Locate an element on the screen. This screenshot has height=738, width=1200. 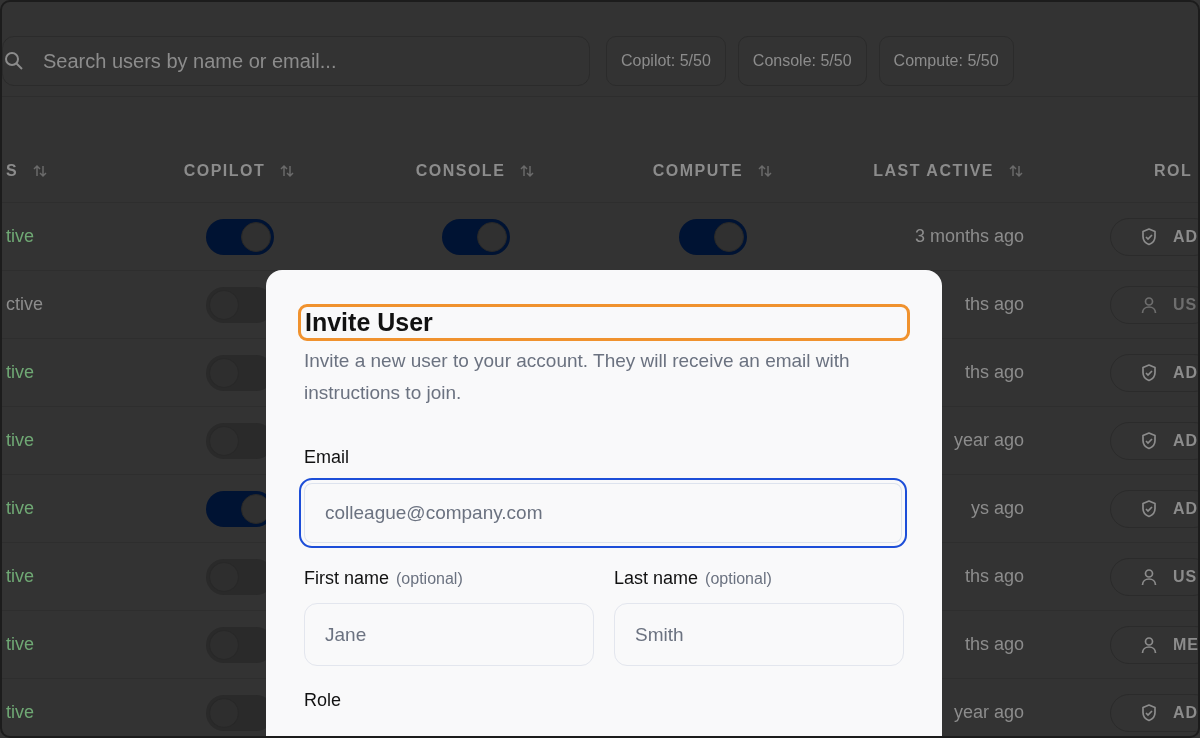
last-active-text: 3 months ago is located at coordinates (969, 236).